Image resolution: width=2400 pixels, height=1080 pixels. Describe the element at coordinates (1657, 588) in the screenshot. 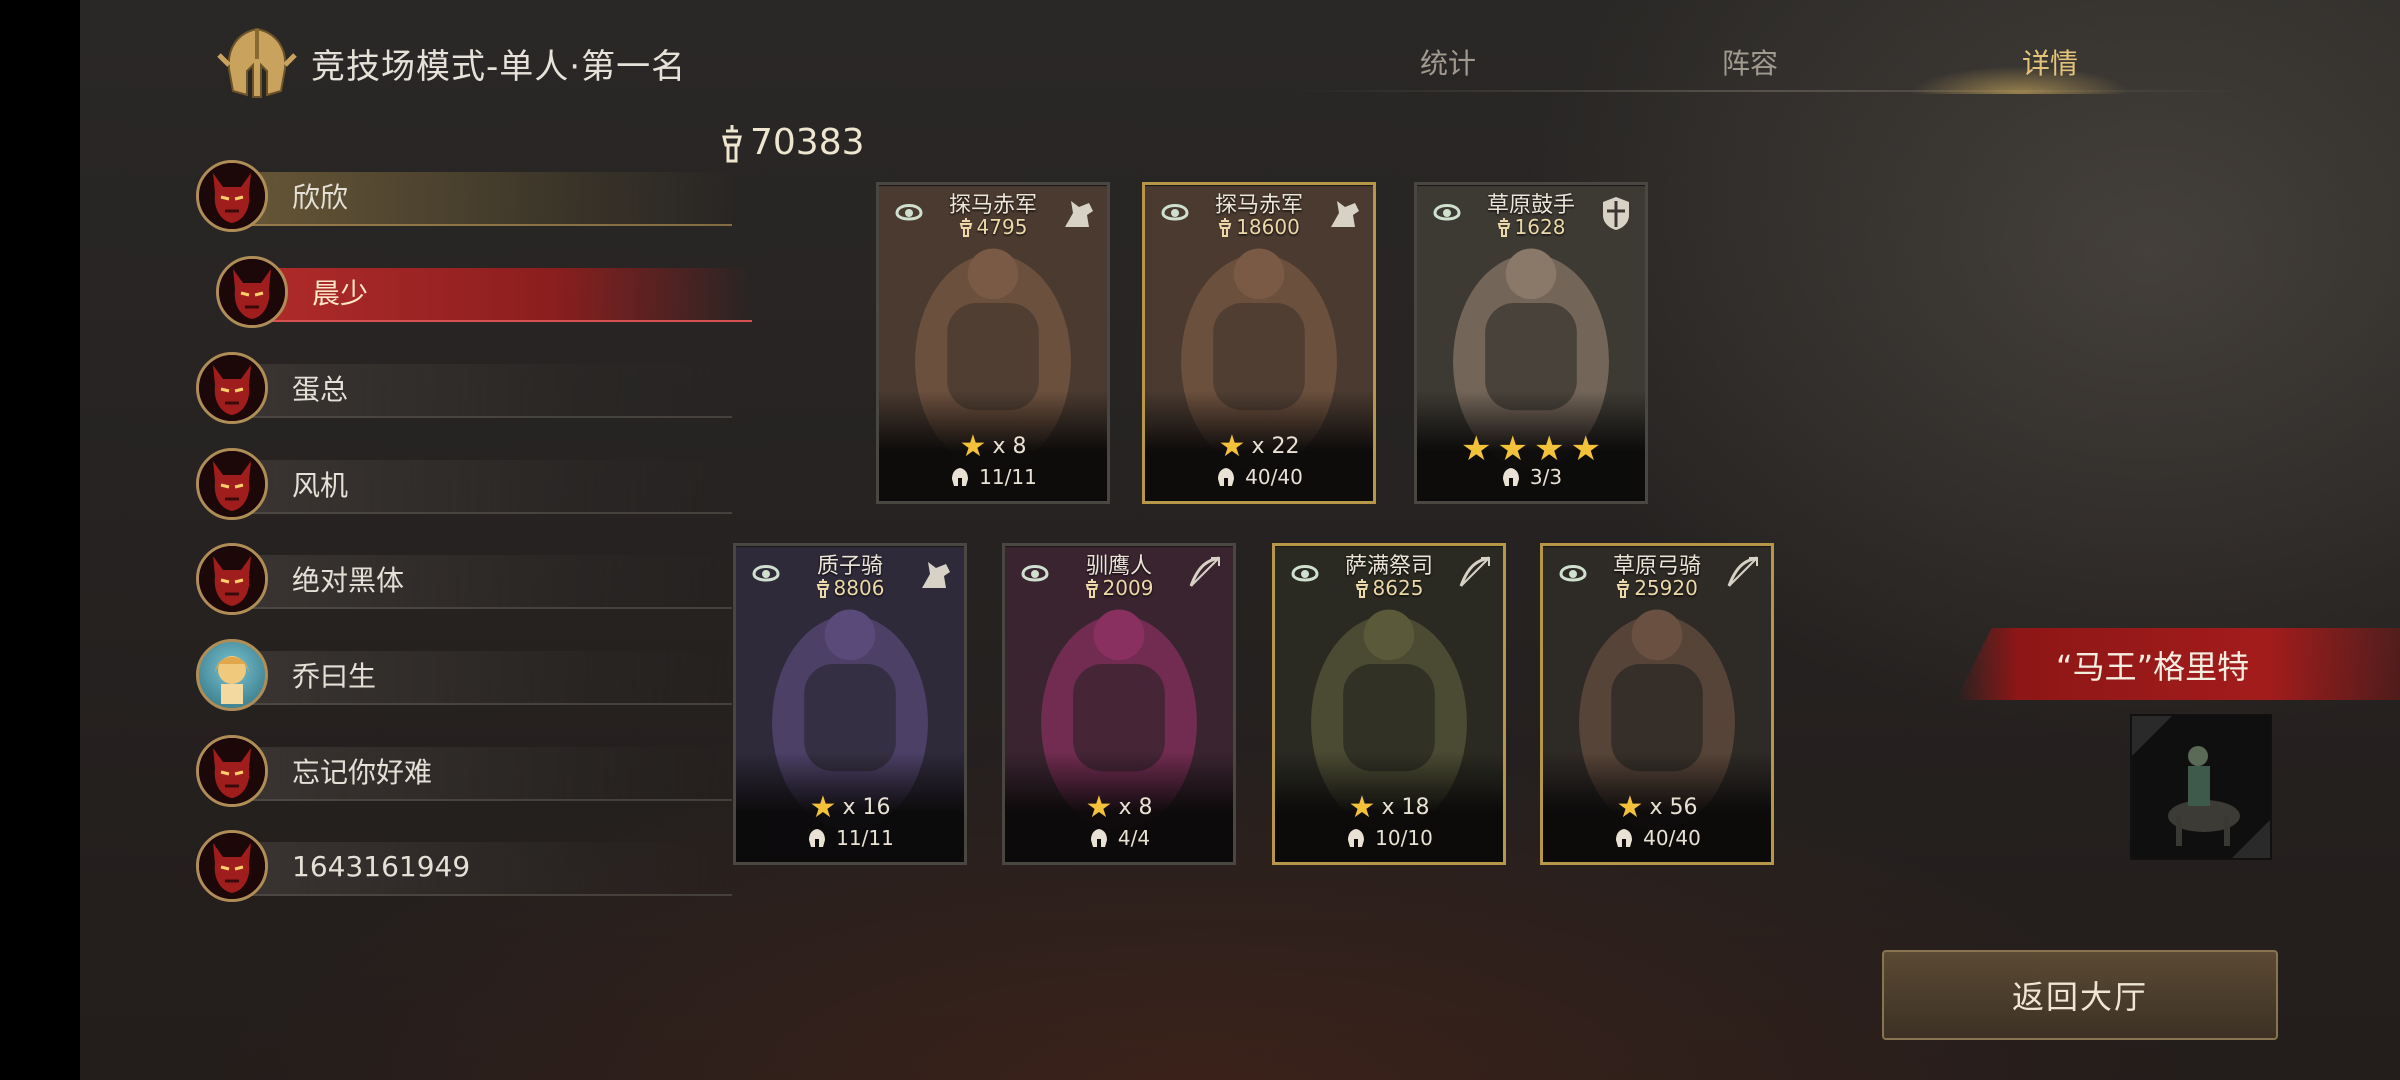

I see `unit-power: 25920` at that location.